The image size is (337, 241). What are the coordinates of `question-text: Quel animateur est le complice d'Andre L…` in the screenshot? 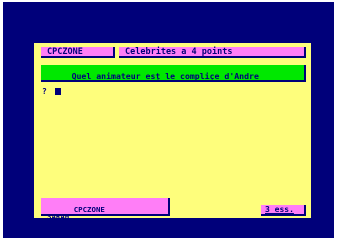 It's located at (150, 75).